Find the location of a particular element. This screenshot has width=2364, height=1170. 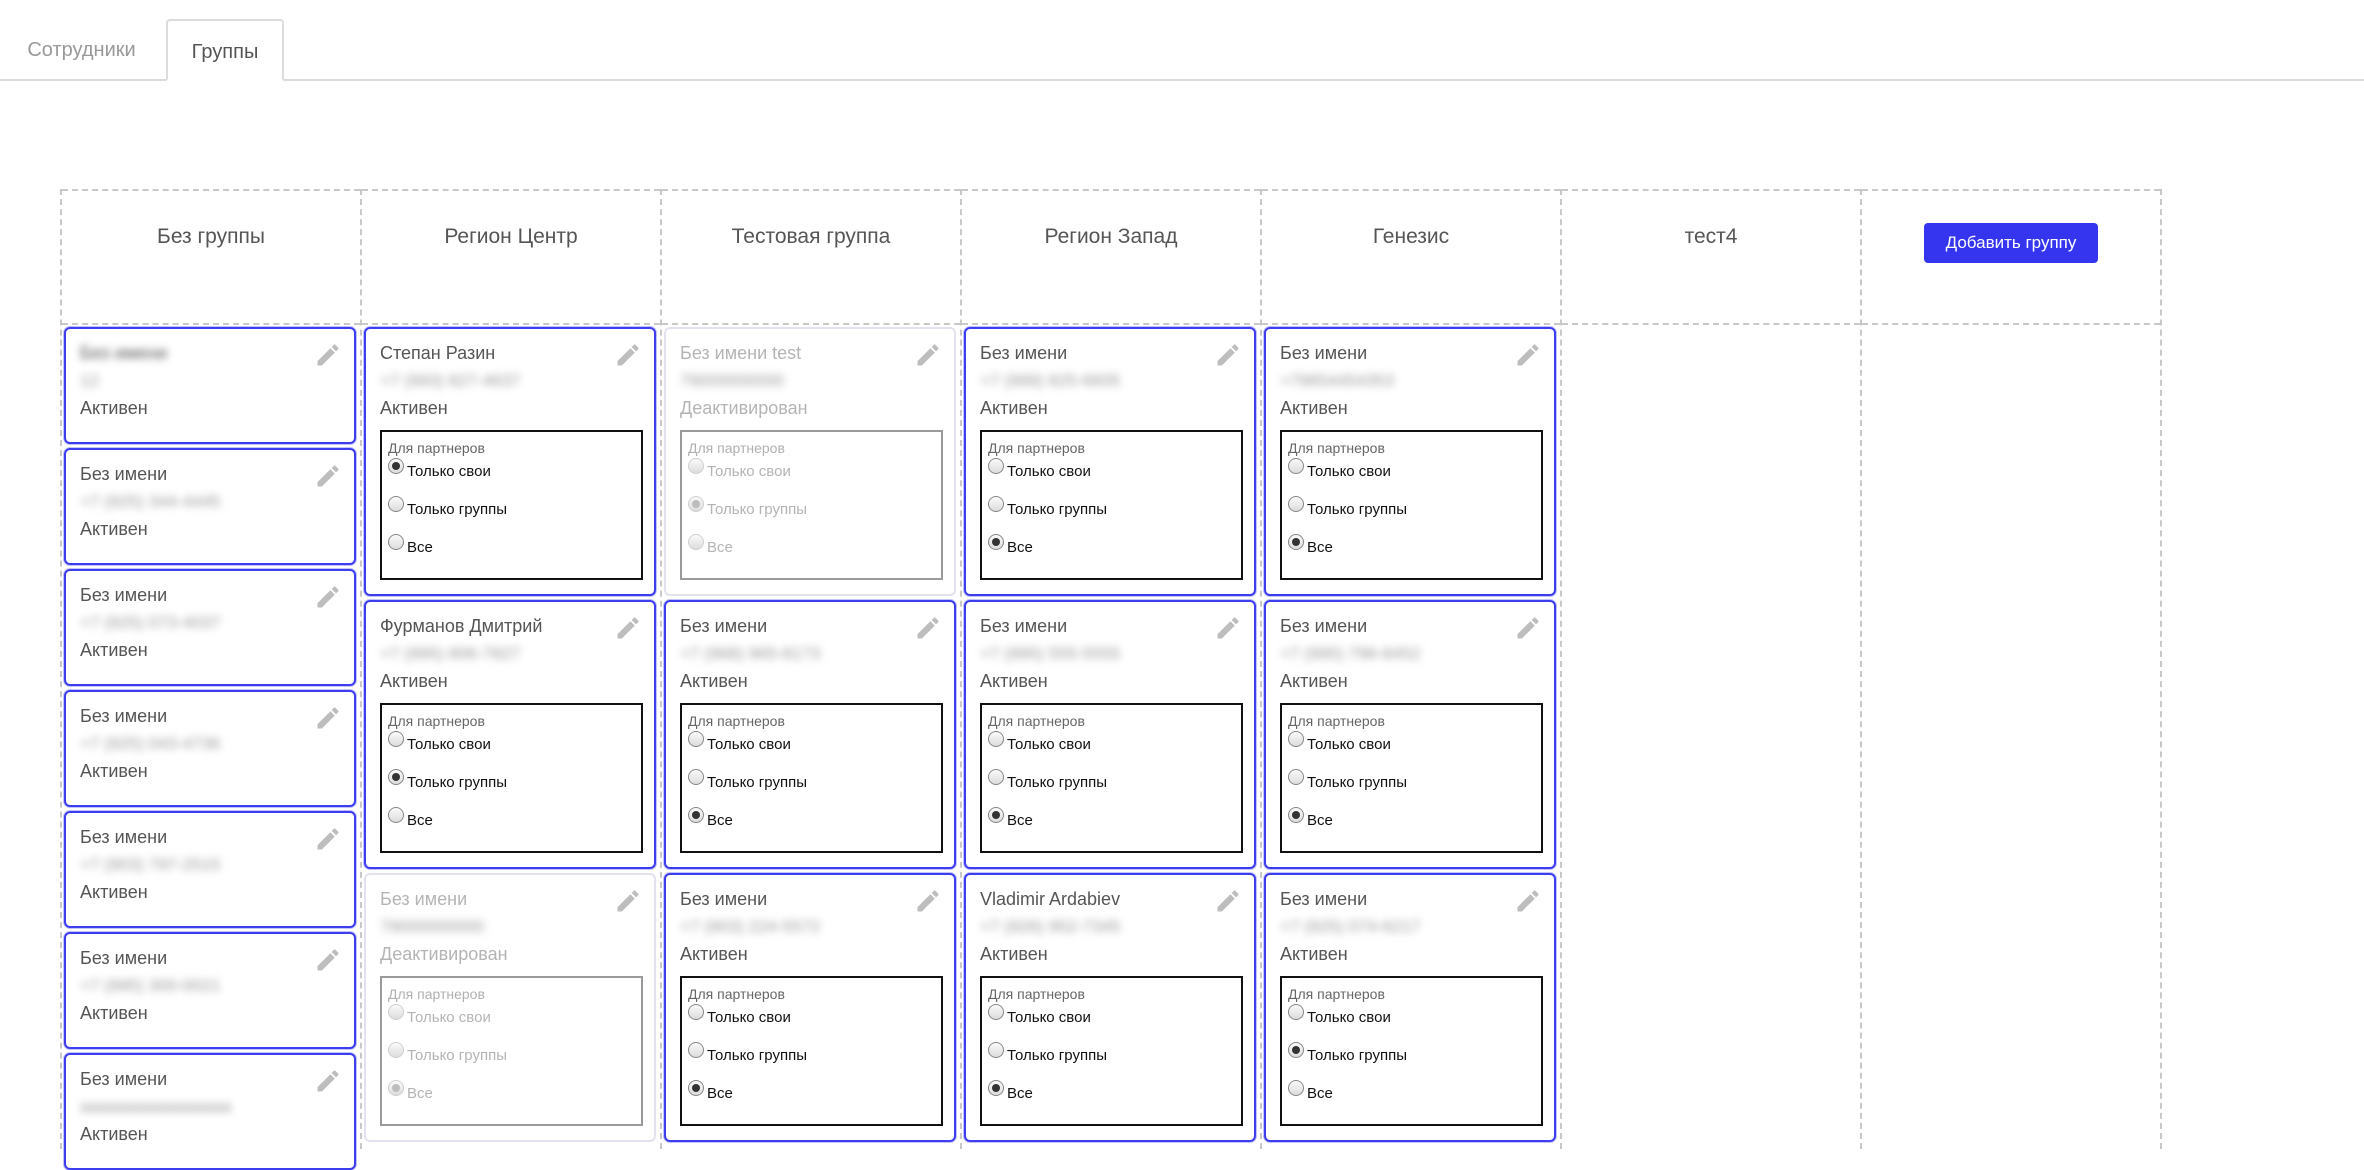

group-title: Регион Центр is located at coordinates (510, 236).